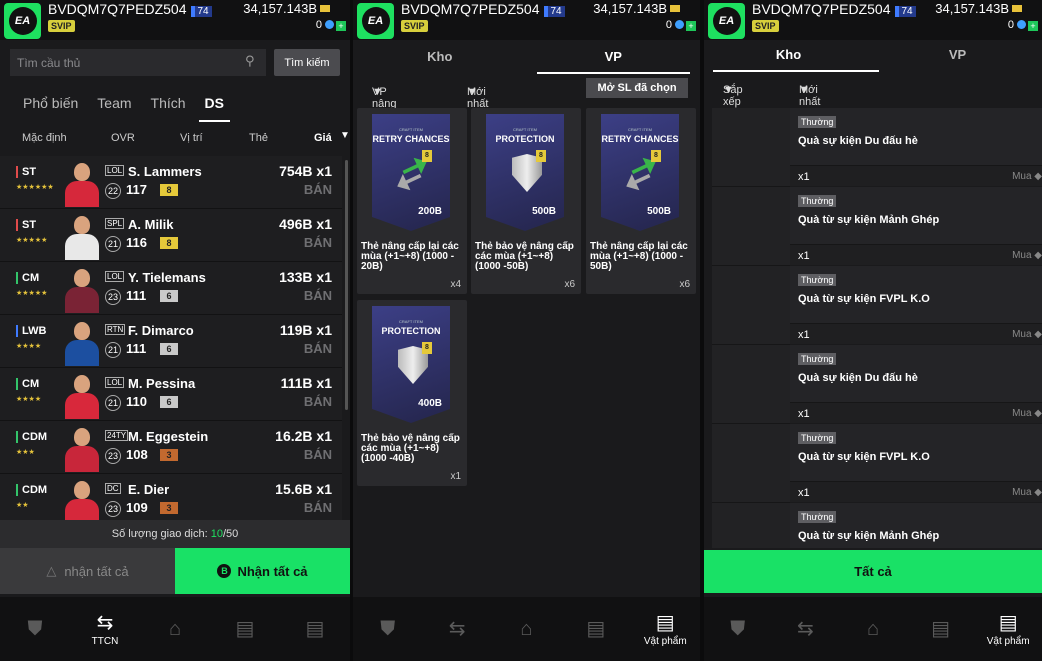 The height and width of the screenshot is (661, 1042). What do you see at coordinates (50, 103) in the screenshot?
I see `tab-popular: Phổ biến` at bounding box center [50, 103].